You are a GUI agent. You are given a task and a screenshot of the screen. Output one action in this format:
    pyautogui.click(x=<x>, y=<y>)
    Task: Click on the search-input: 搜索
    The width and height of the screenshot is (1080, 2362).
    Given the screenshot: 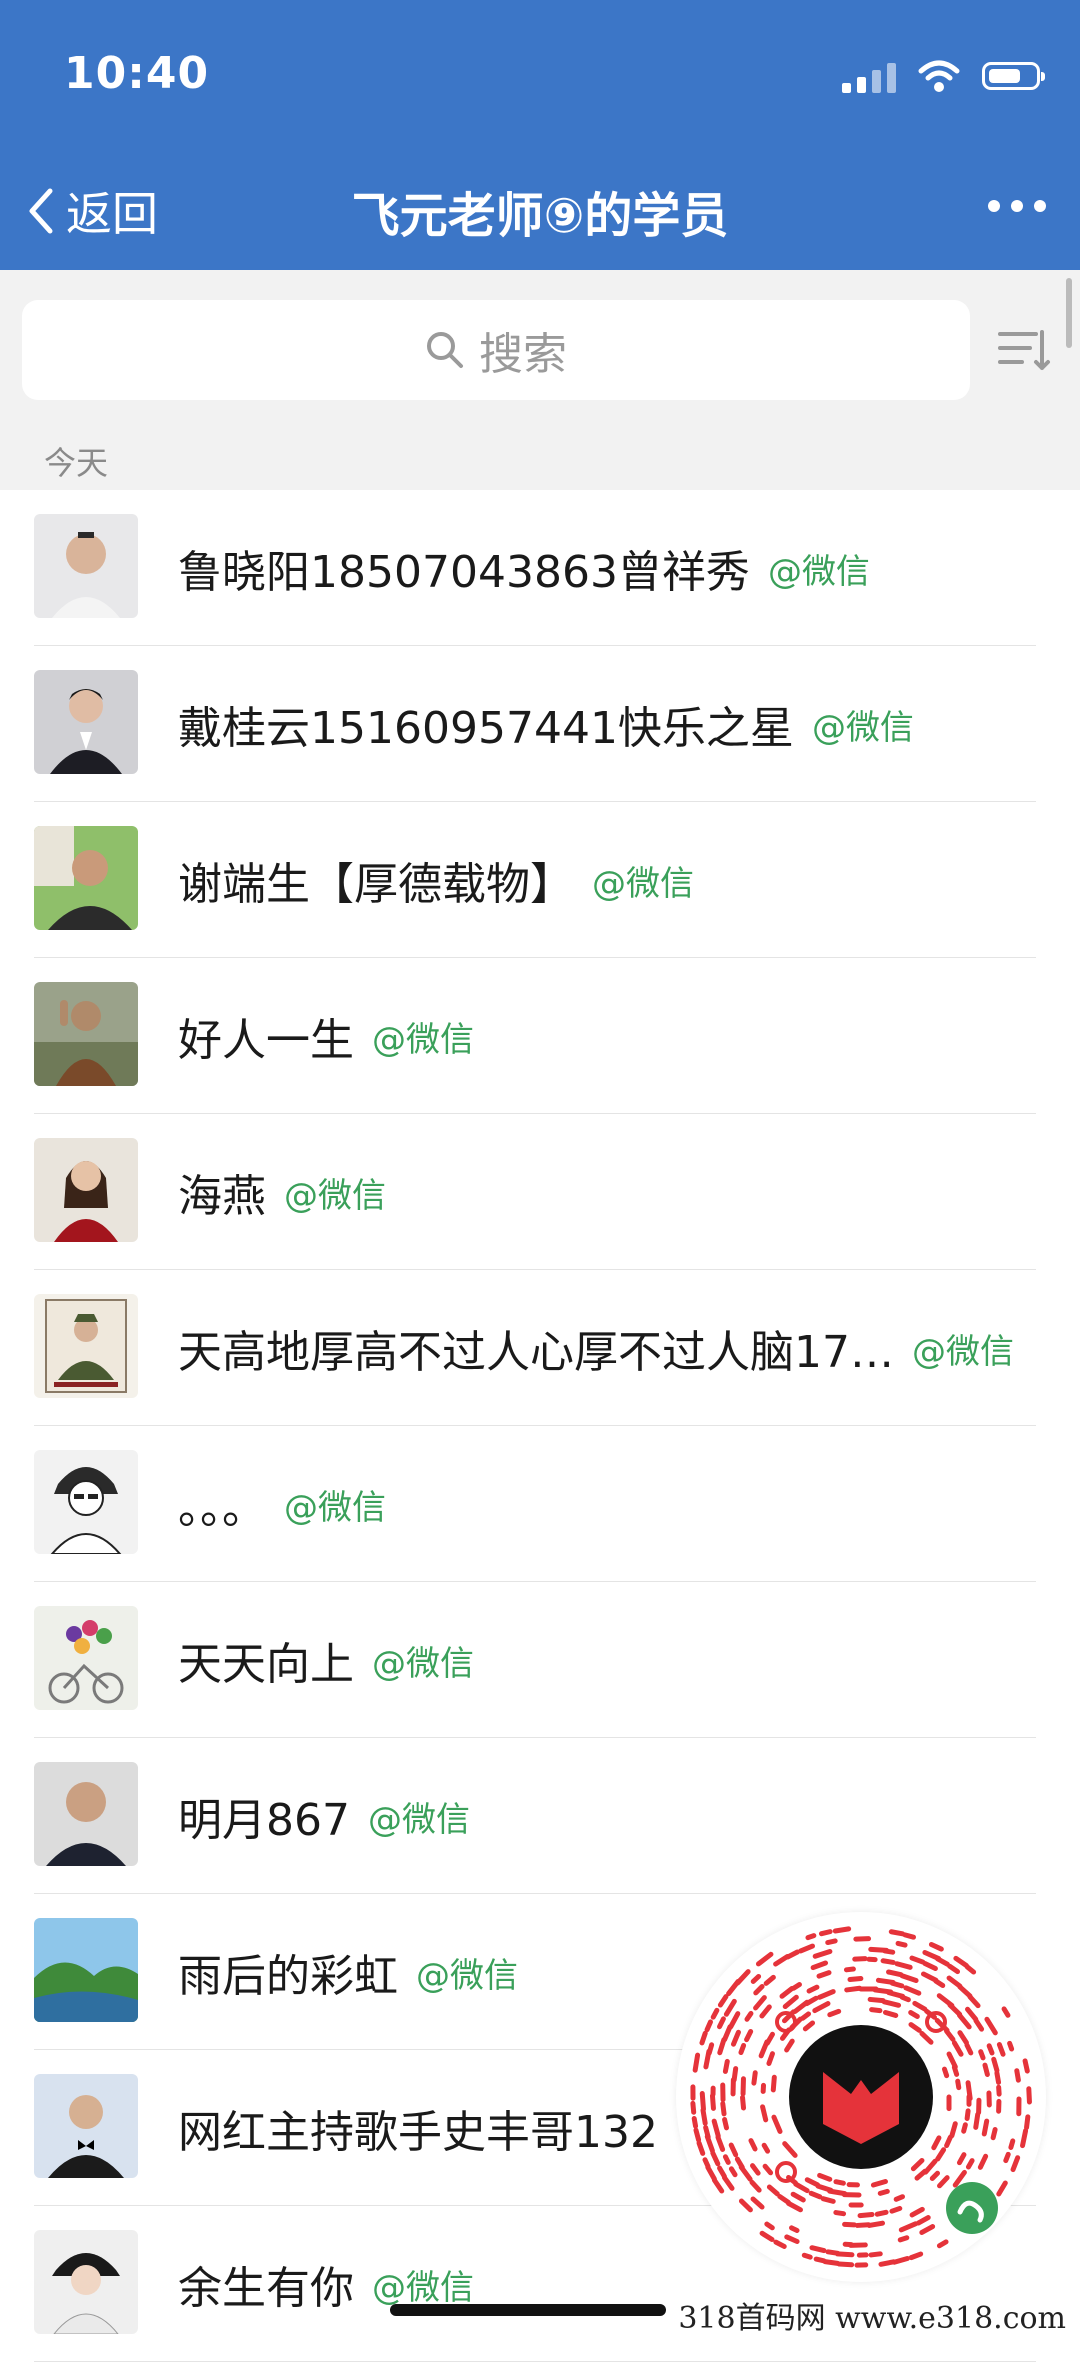 What is the action you would take?
    pyautogui.click(x=496, y=350)
    